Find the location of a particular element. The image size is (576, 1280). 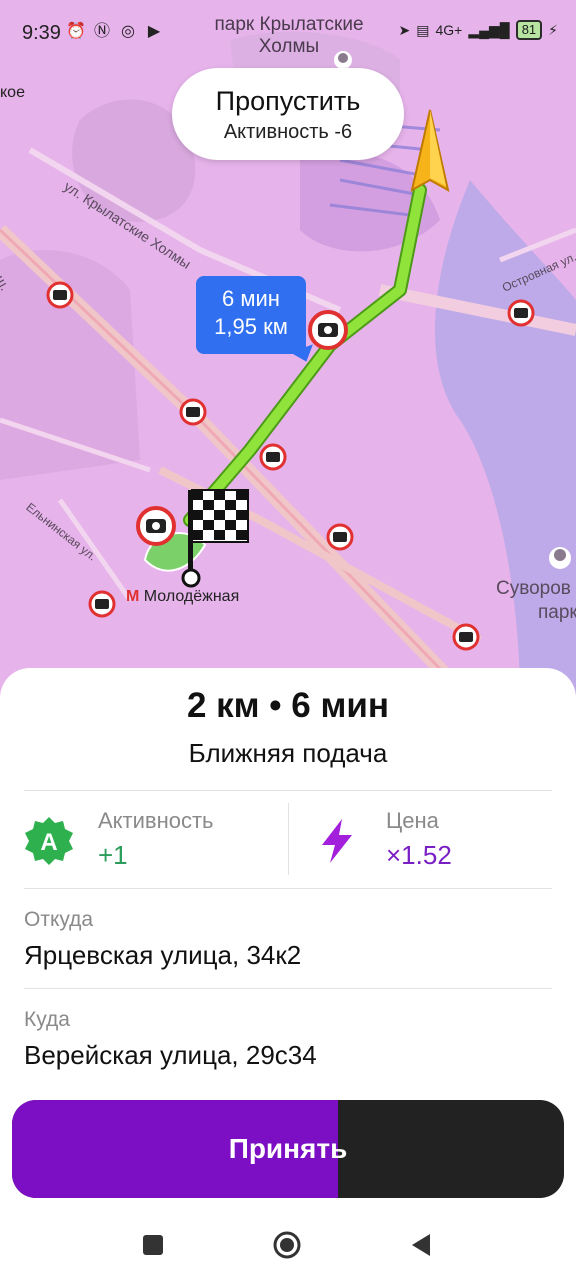

volte-icon: ▤ is located at coordinates (423, 29).